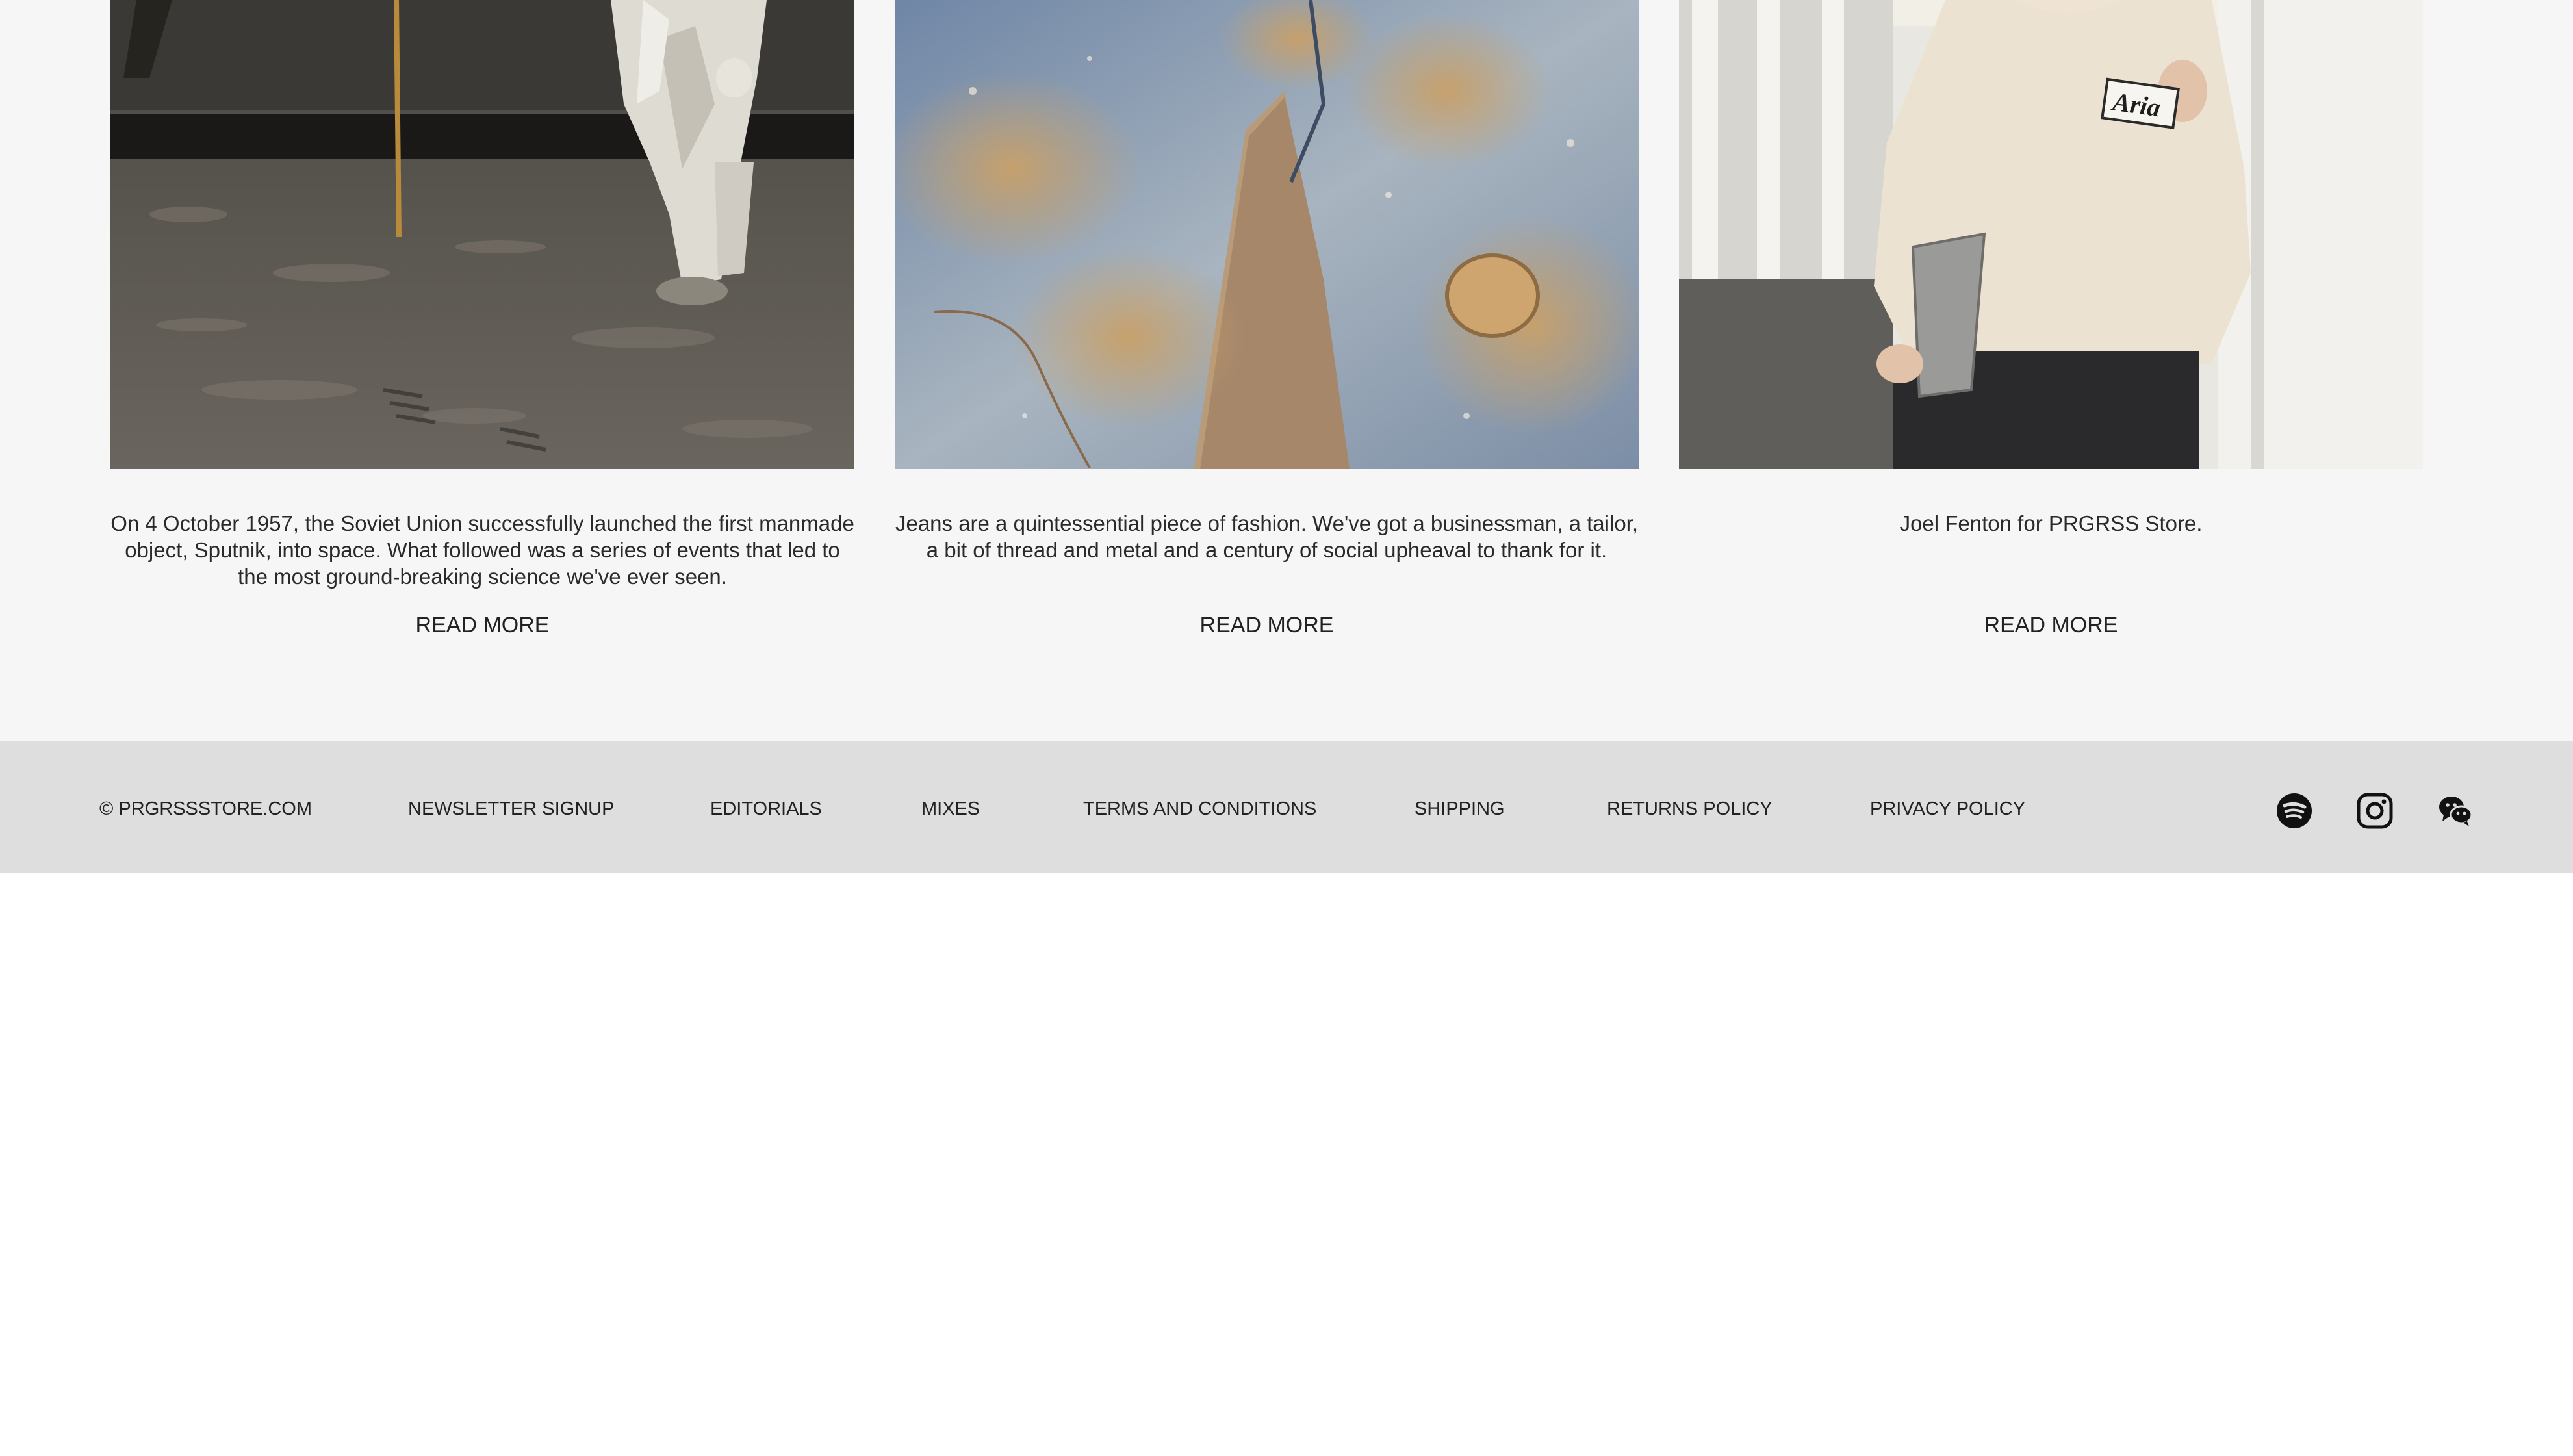  I want to click on instagram-icon, so click(2375, 811).